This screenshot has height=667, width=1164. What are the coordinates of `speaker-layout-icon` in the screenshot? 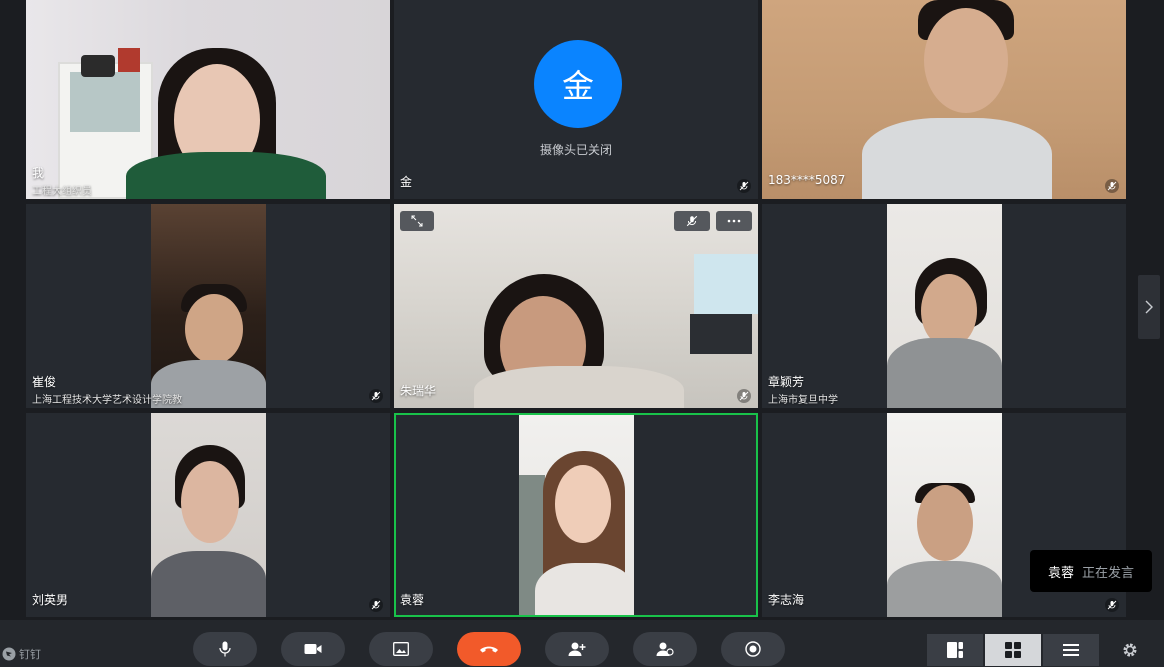 It's located at (955, 650).